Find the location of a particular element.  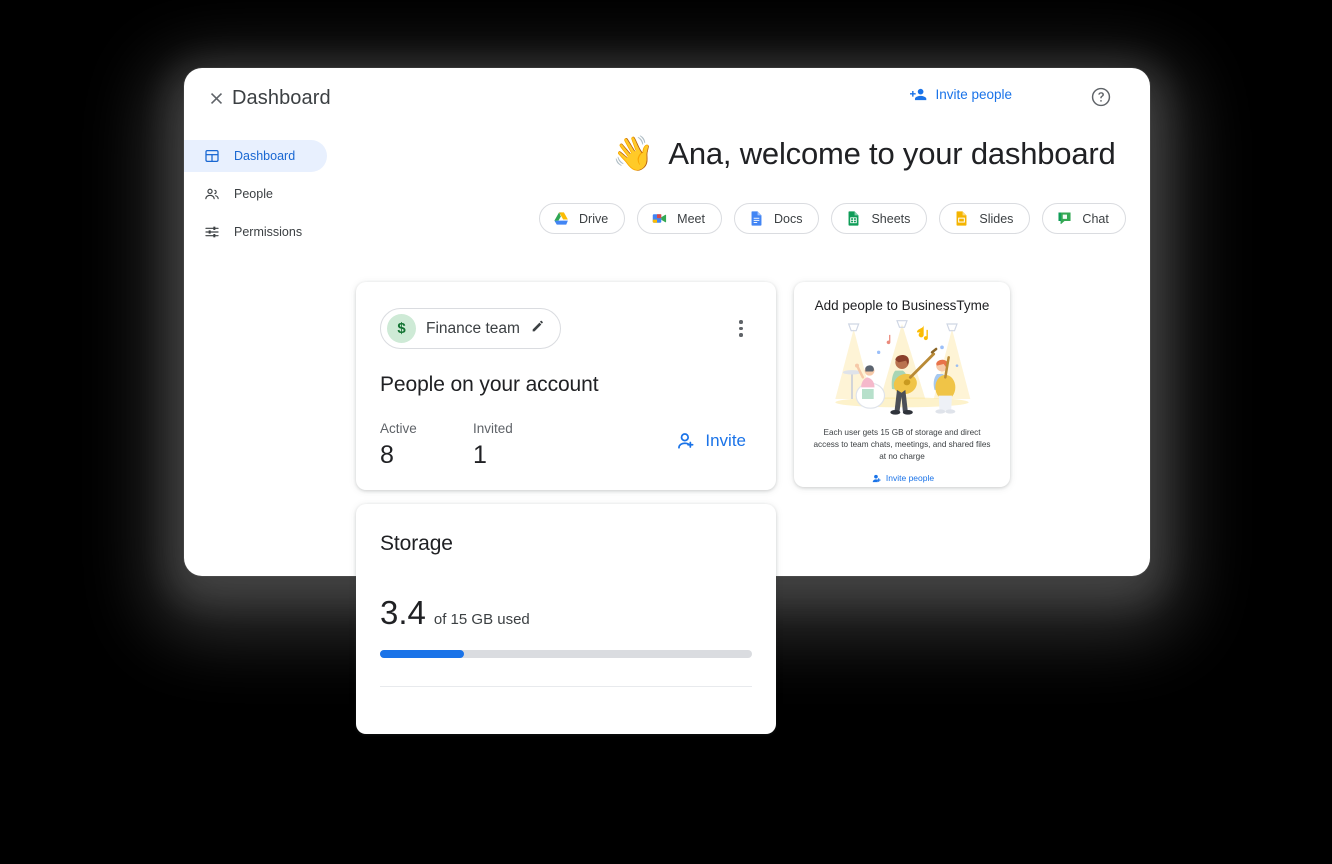

app-chip-label: Slides is located at coordinates (996, 218).